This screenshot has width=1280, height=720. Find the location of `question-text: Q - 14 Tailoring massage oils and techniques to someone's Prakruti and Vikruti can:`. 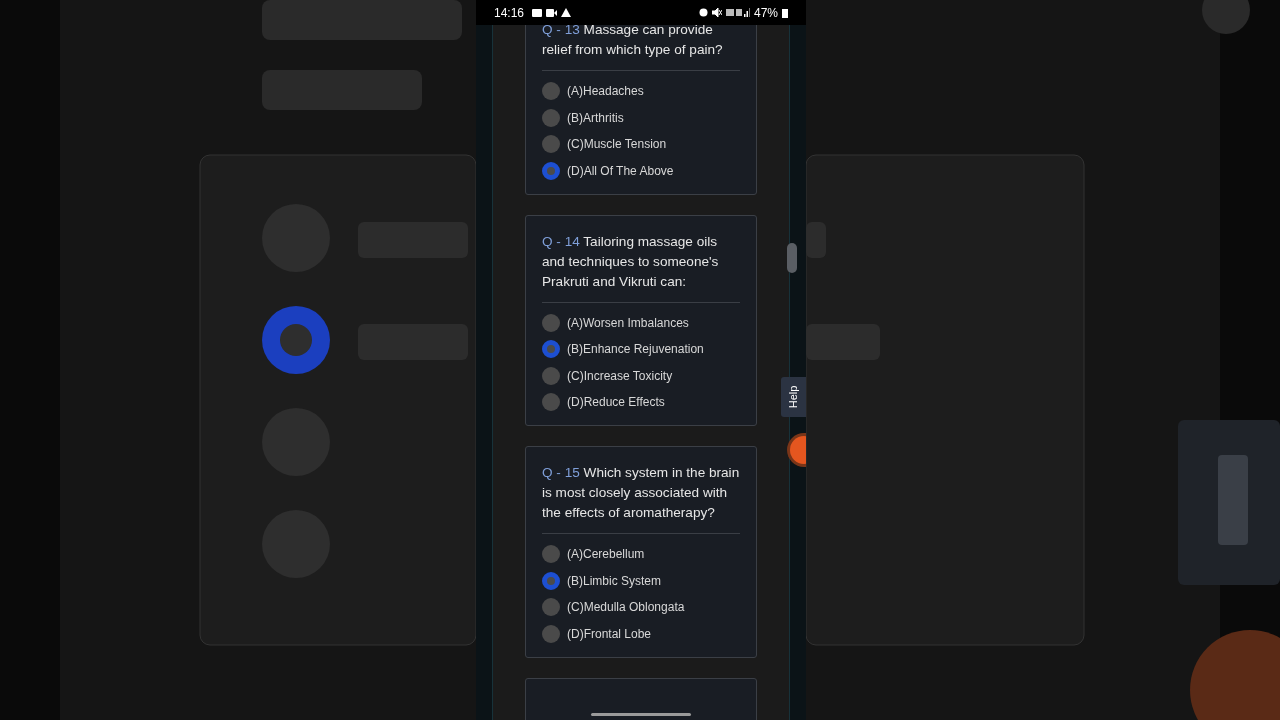

question-text: Q - 14 Tailoring massage oils and techniques to someone's Prakruti and Vikruti can: is located at coordinates (641, 267).